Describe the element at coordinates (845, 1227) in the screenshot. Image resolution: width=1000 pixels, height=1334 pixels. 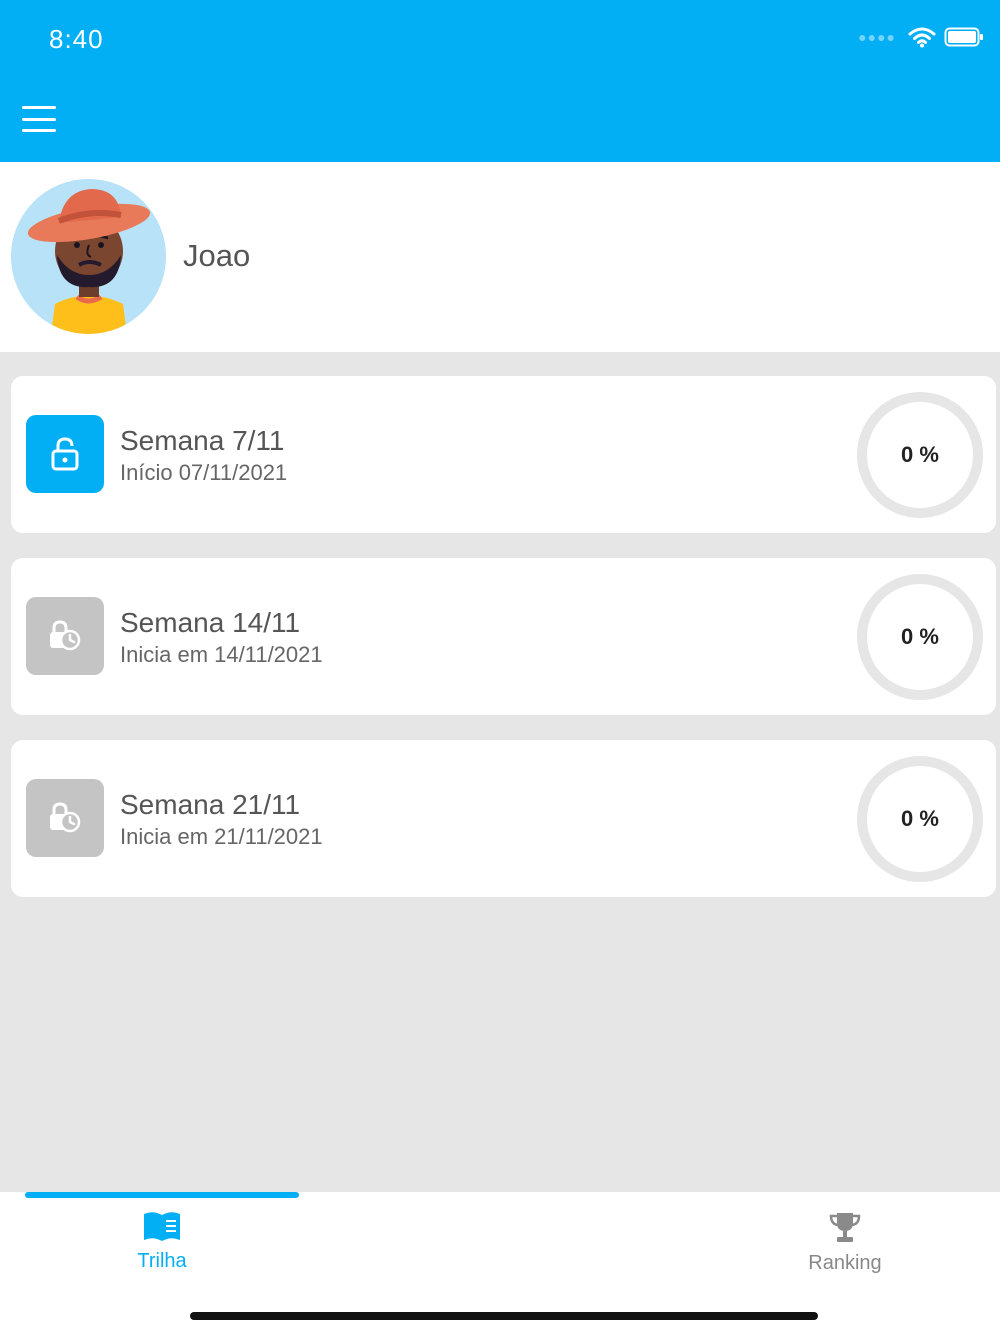
I see `trophy-icon` at that location.